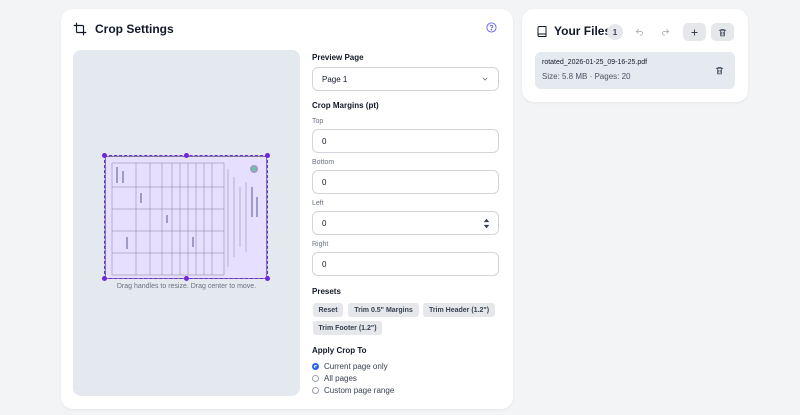  I want to click on crop-handle-top-left, so click(104, 155).